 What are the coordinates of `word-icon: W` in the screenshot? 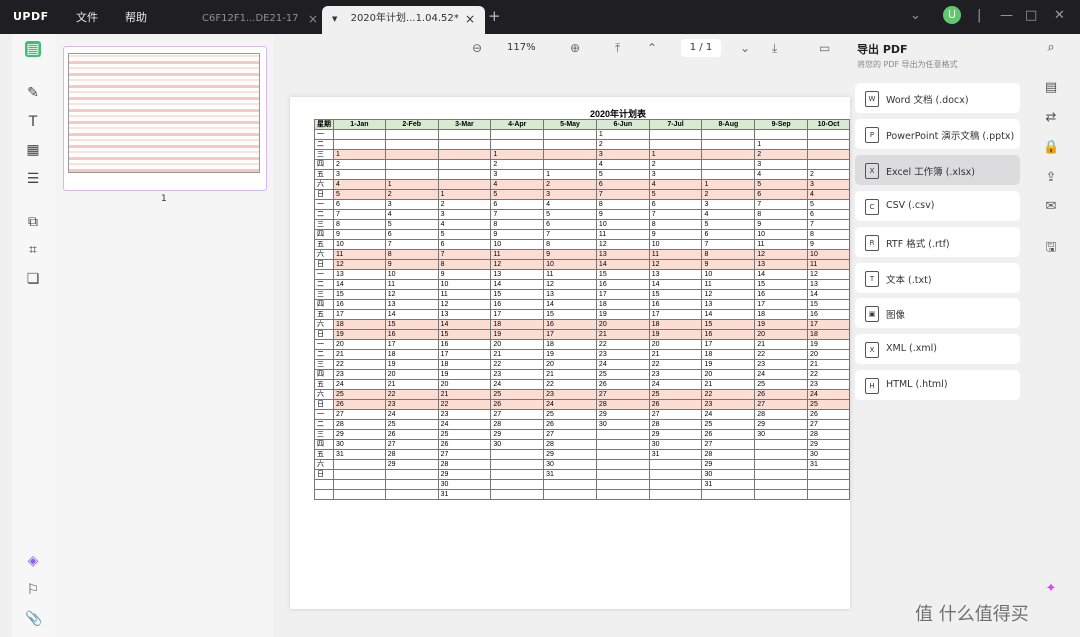 It's located at (872, 99).